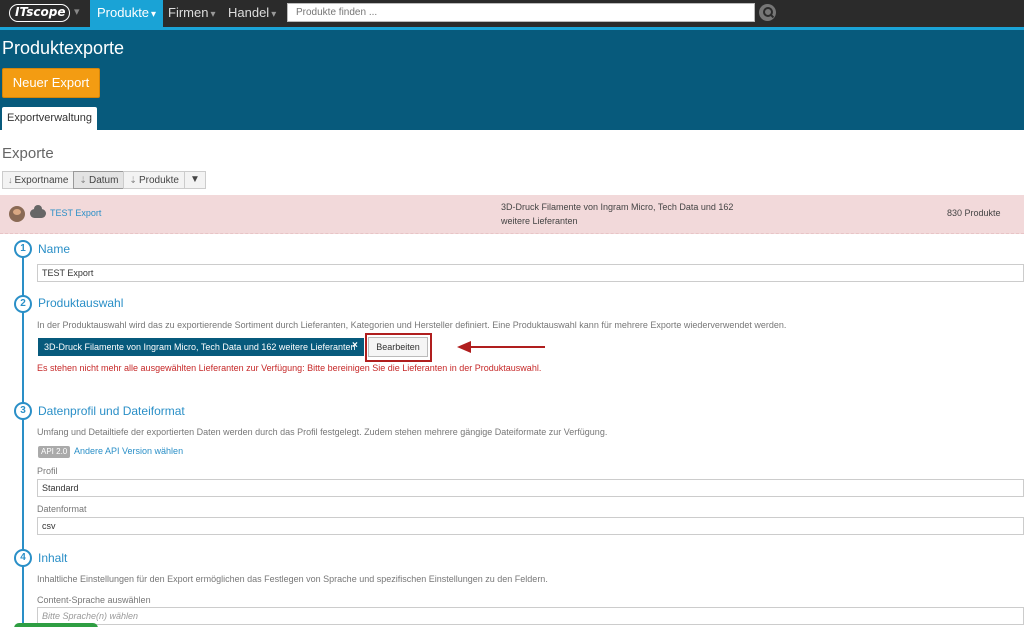 This screenshot has width=1024, height=627. I want to click on export-product-count: 830 Produkte, so click(974, 213).